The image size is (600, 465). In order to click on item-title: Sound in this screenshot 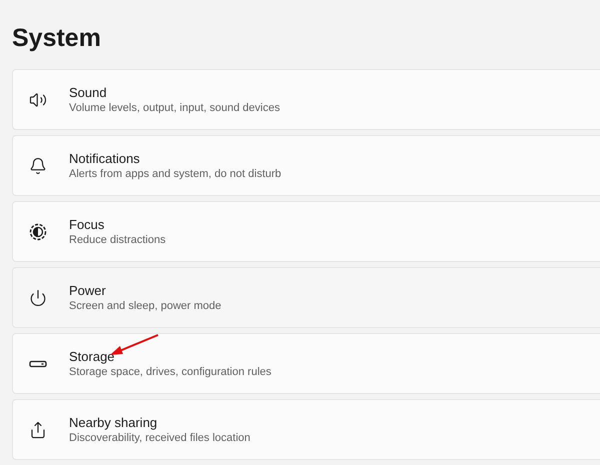, I will do `click(88, 92)`.